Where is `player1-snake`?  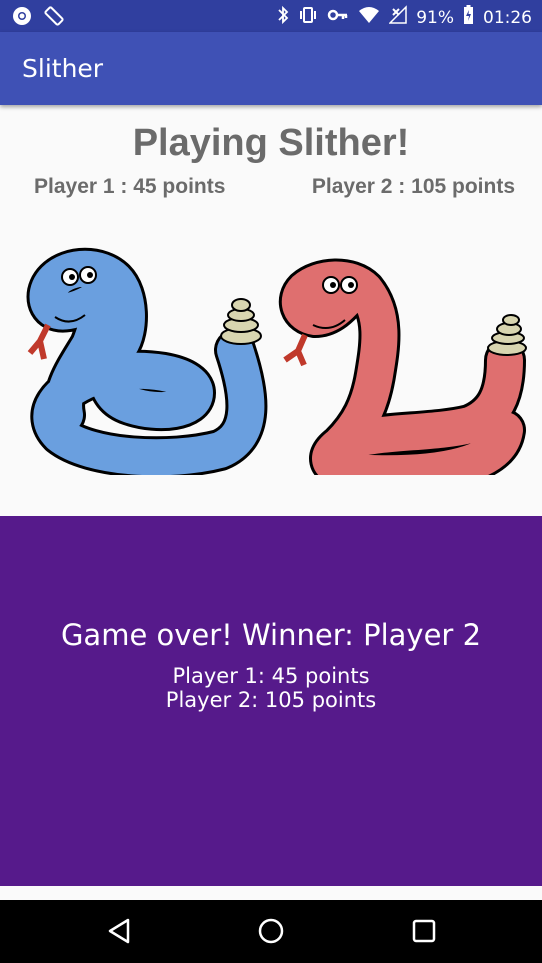 player1-snake is located at coordinates (147, 363).